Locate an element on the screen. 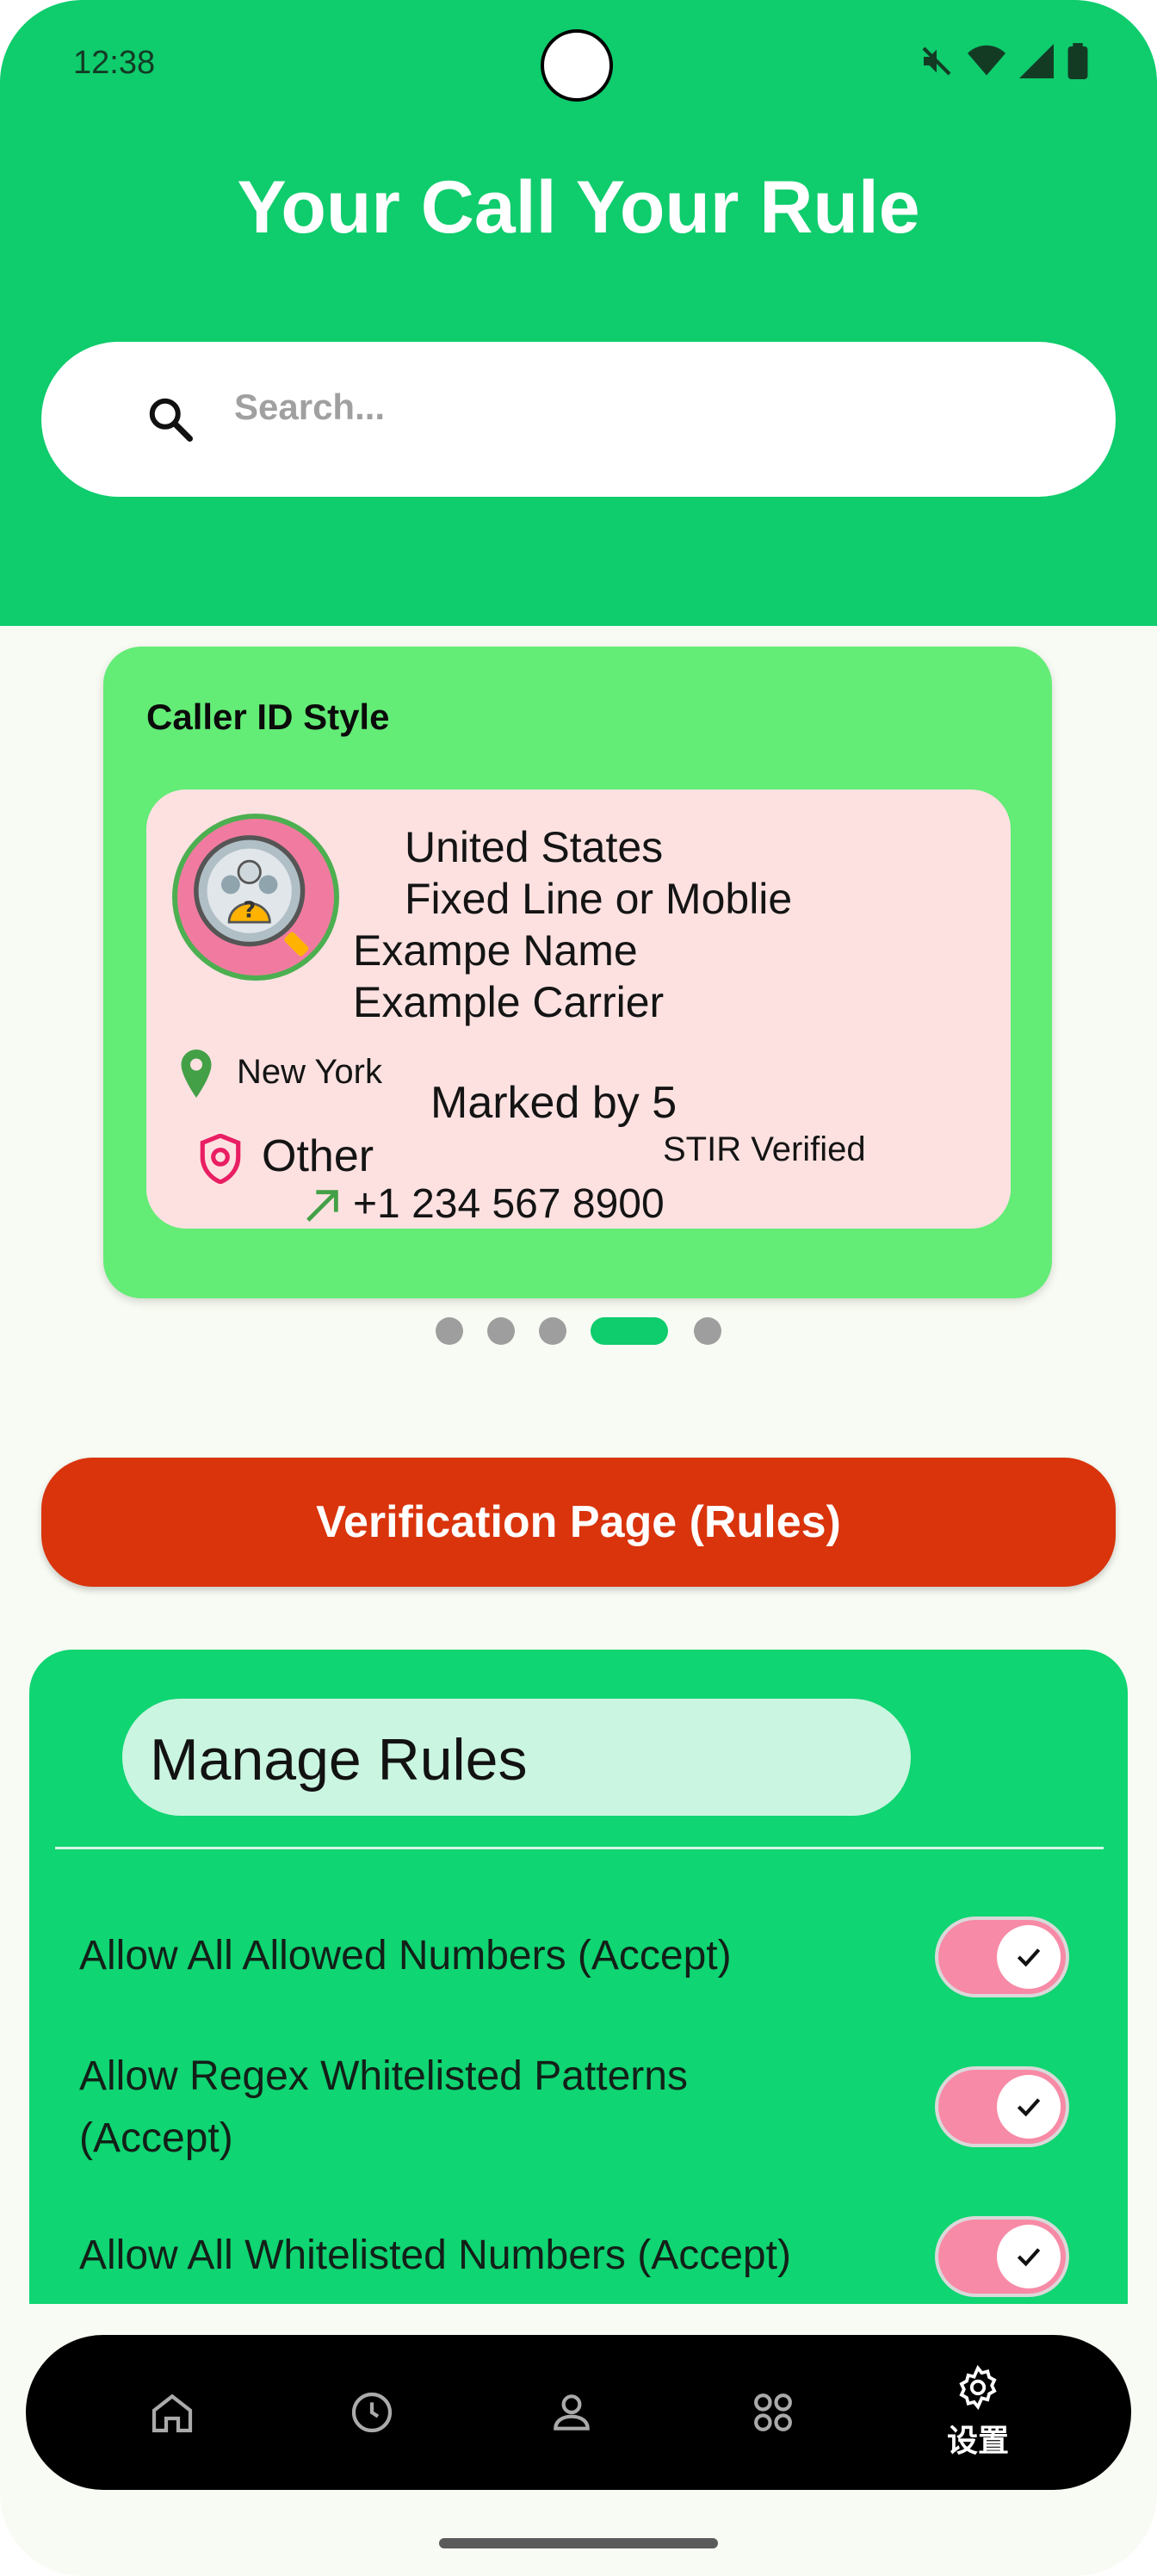  bottom-navigation: 设置 is located at coordinates (579, 2412).